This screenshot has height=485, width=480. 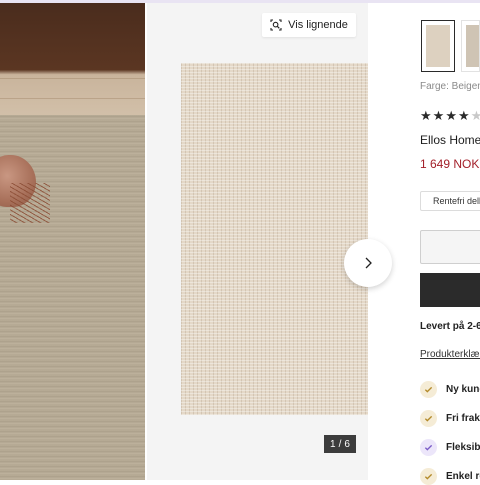 What do you see at coordinates (463, 447) in the screenshot?
I see `usp-text: Fleksibl` at bounding box center [463, 447].